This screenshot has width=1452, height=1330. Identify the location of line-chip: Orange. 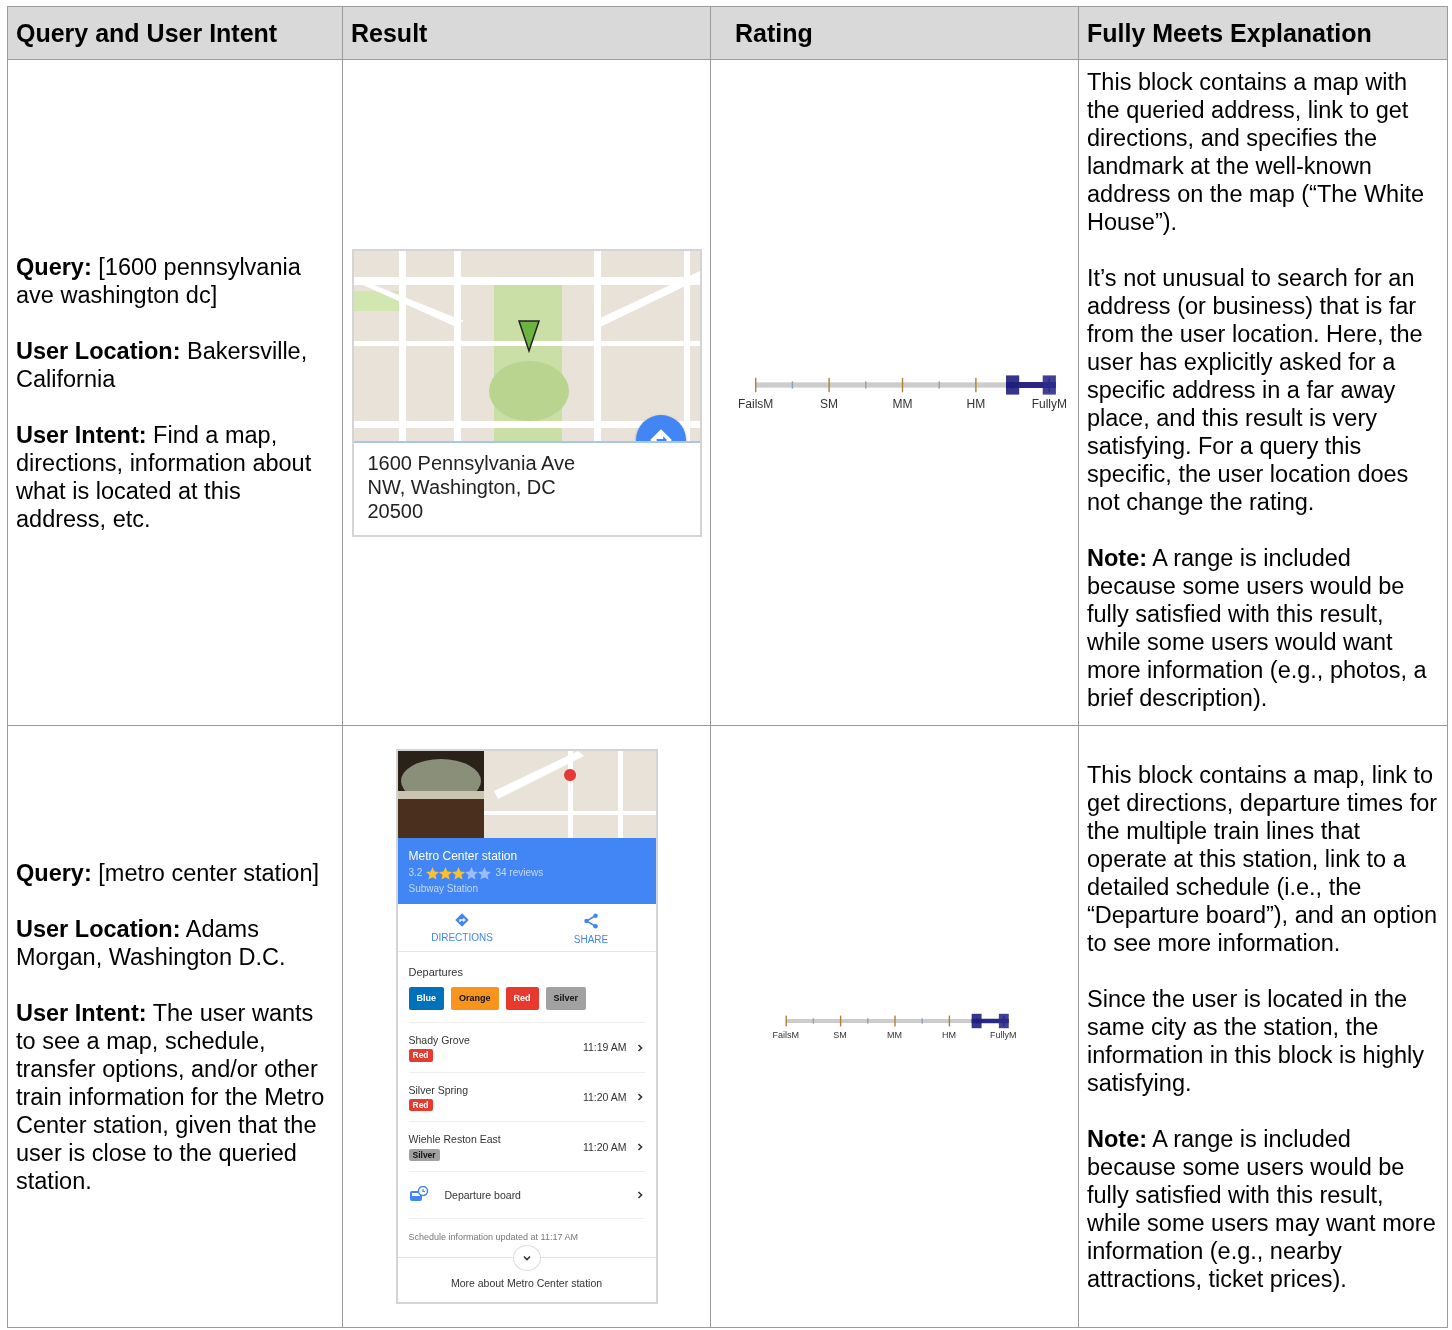
(475, 998).